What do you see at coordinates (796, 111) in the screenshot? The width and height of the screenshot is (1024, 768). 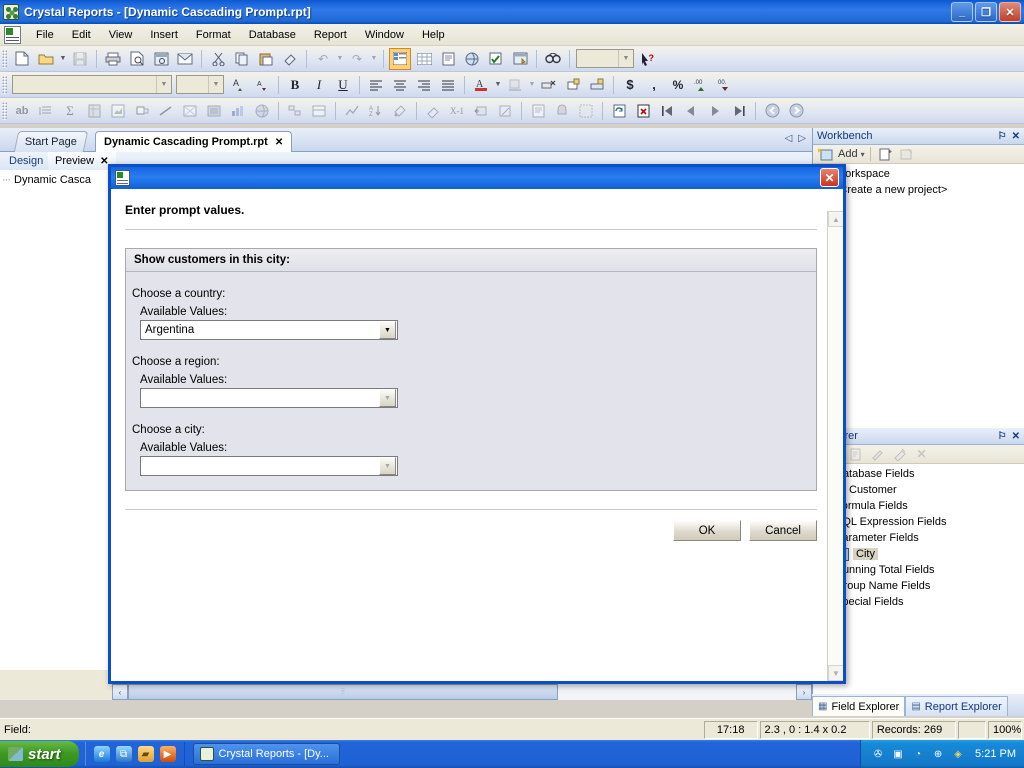 I see `forward-icon` at bounding box center [796, 111].